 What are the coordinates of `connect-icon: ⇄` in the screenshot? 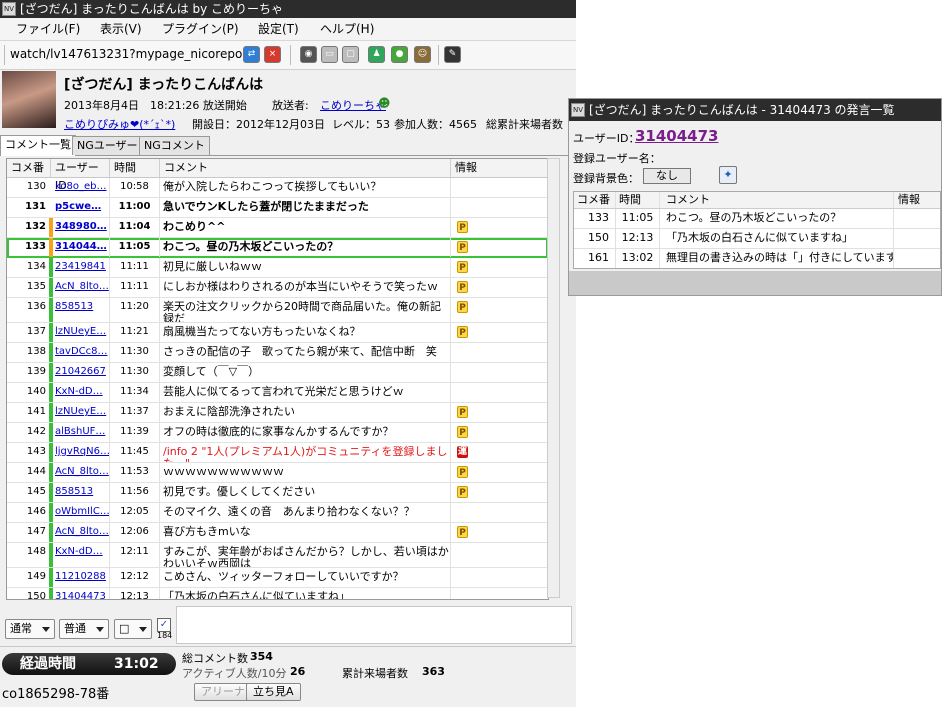 It's located at (251, 54).